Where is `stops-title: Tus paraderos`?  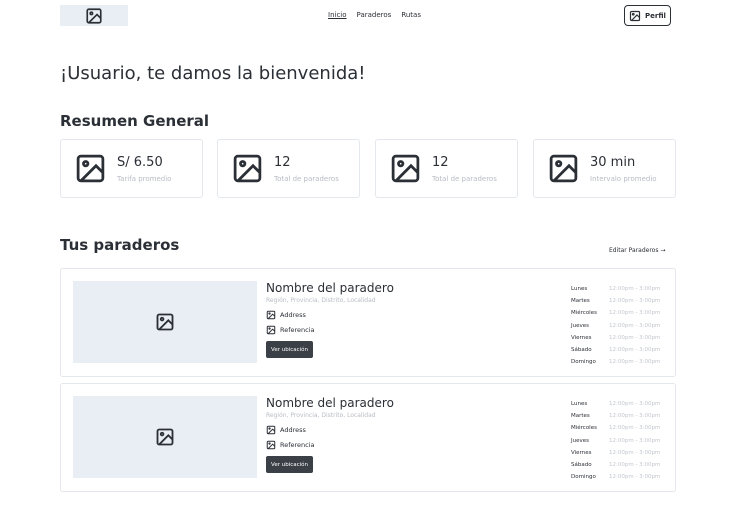
stops-title: Tus paraderos is located at coordinates (120, 245).